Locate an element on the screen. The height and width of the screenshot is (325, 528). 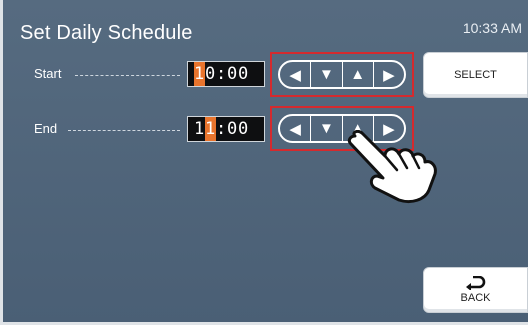
page-title: Set Daily Schedule is located at coordinates (106, 33).